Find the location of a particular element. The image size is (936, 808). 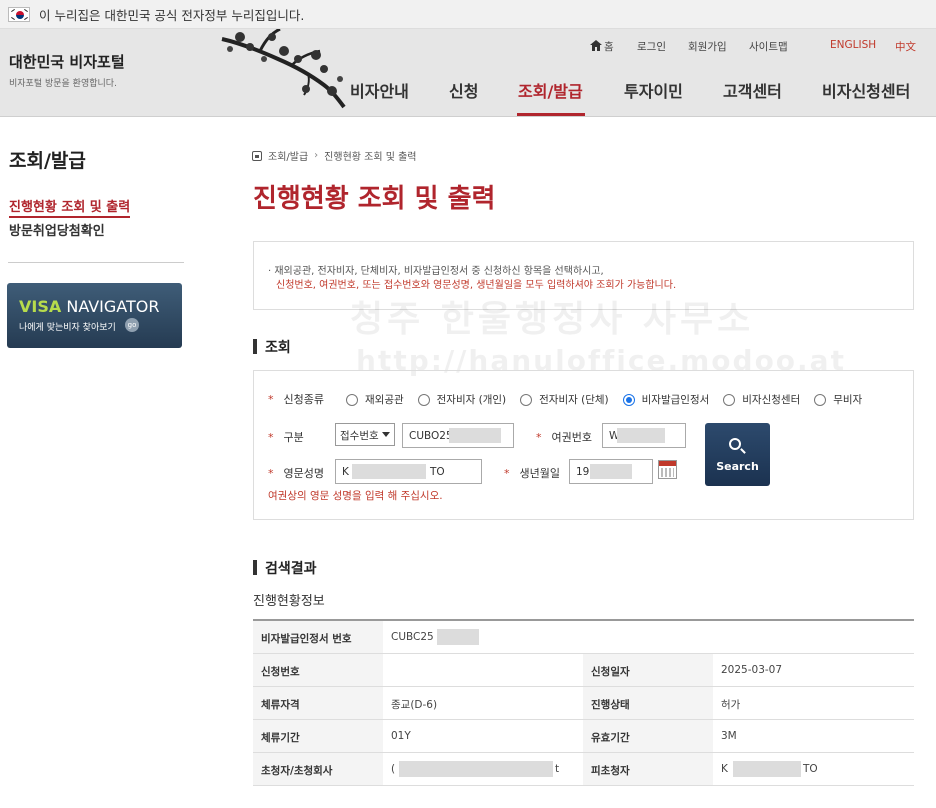

table-row: 체류자격 종교(D-6) 진행상태 허가 is located at coordinates (583, 703).